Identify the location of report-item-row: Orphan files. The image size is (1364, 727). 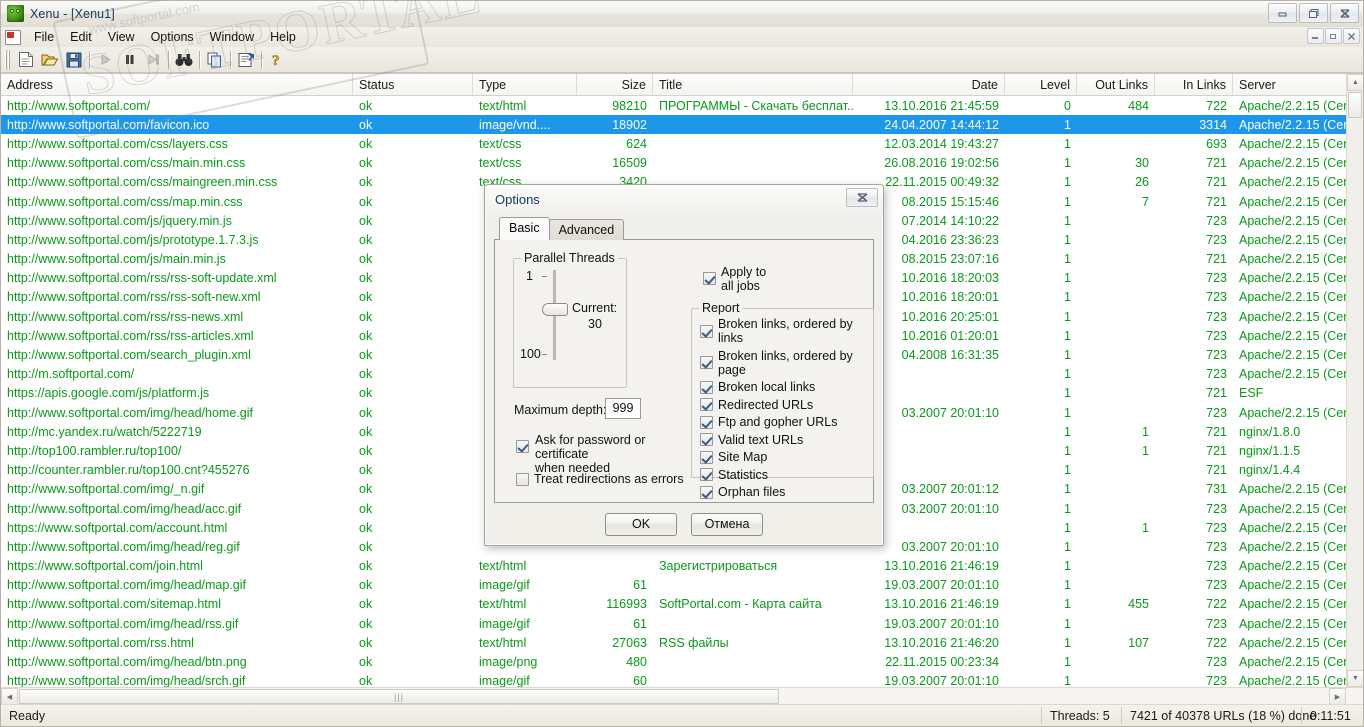
(783, 492).